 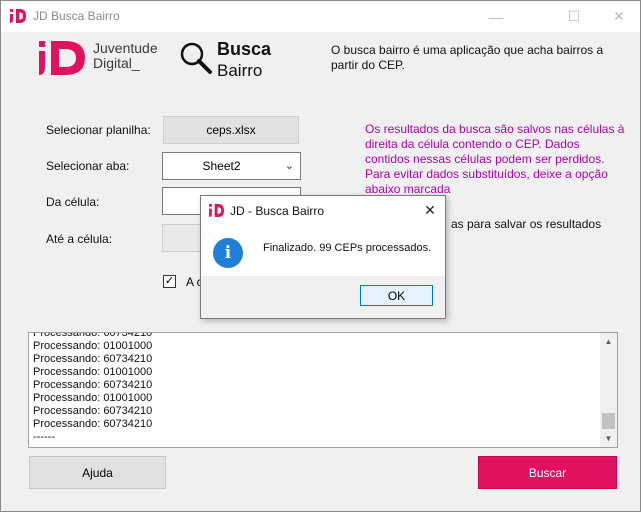 I want to click on sheet-select: Sheet2 ⌄, so click(x=231, y=166).